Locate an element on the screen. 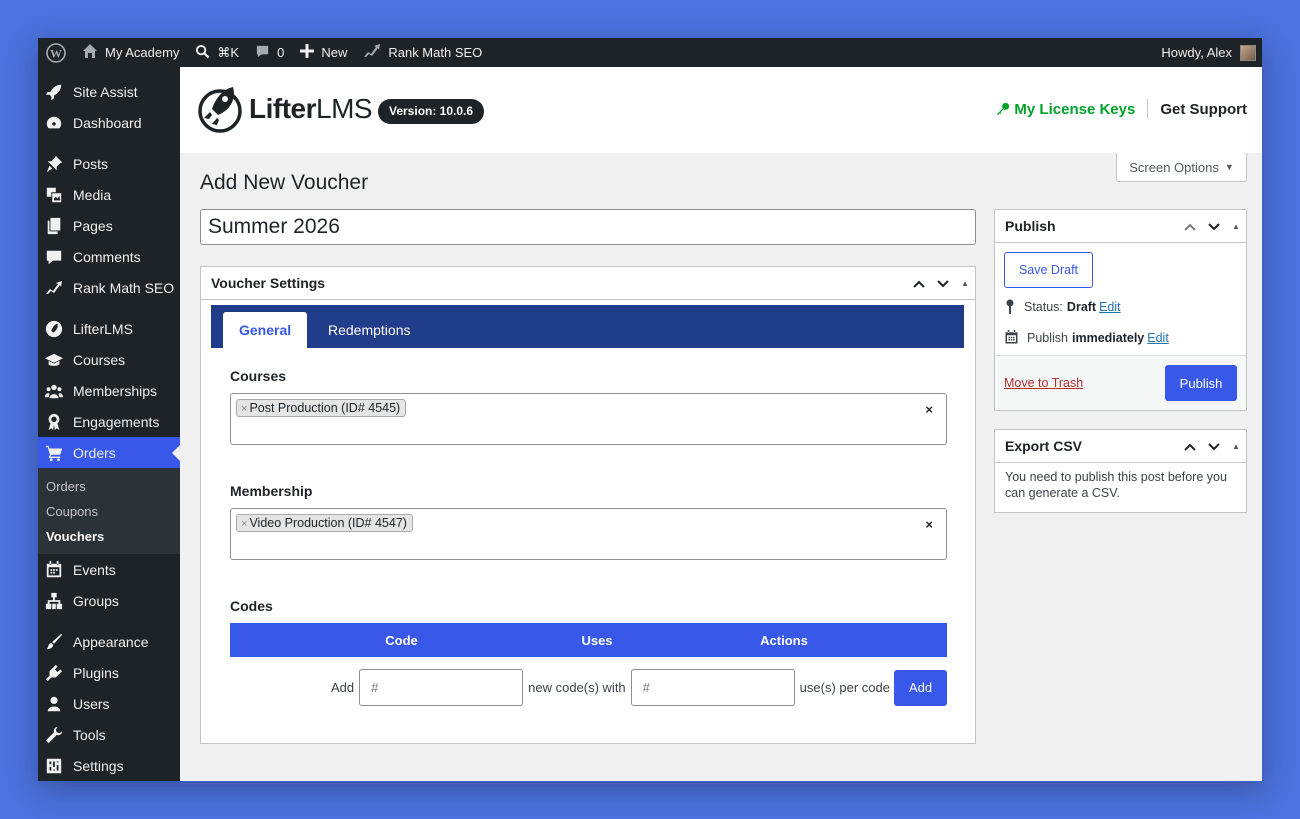 Image resolution: width=1300 pixels, height=819 pixels. sidebar-item-lifterlms: LifterLMS is located at coordinates (109, 328).